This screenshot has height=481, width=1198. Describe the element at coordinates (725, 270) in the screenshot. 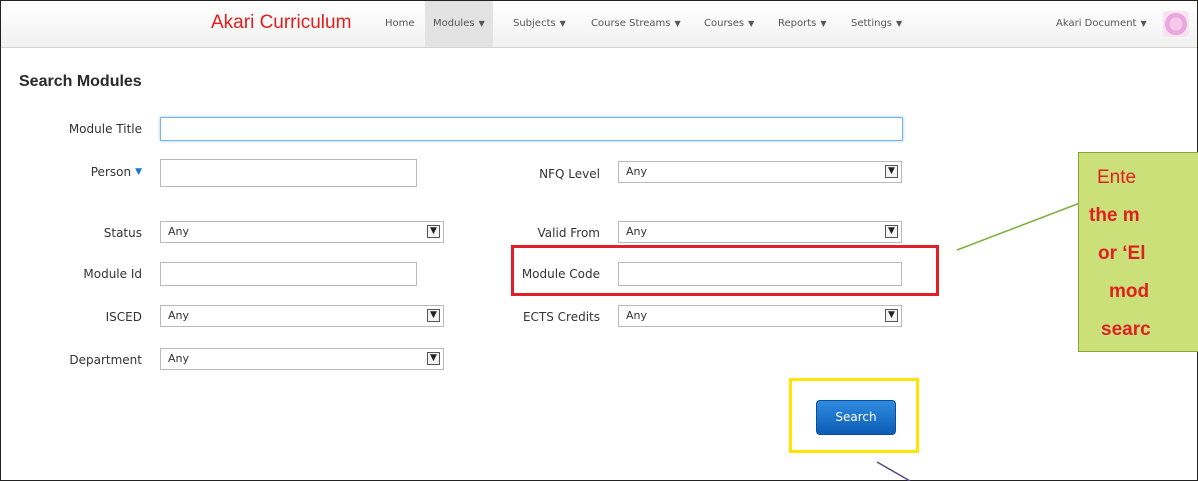

I see `module-code-highlight` at that location.